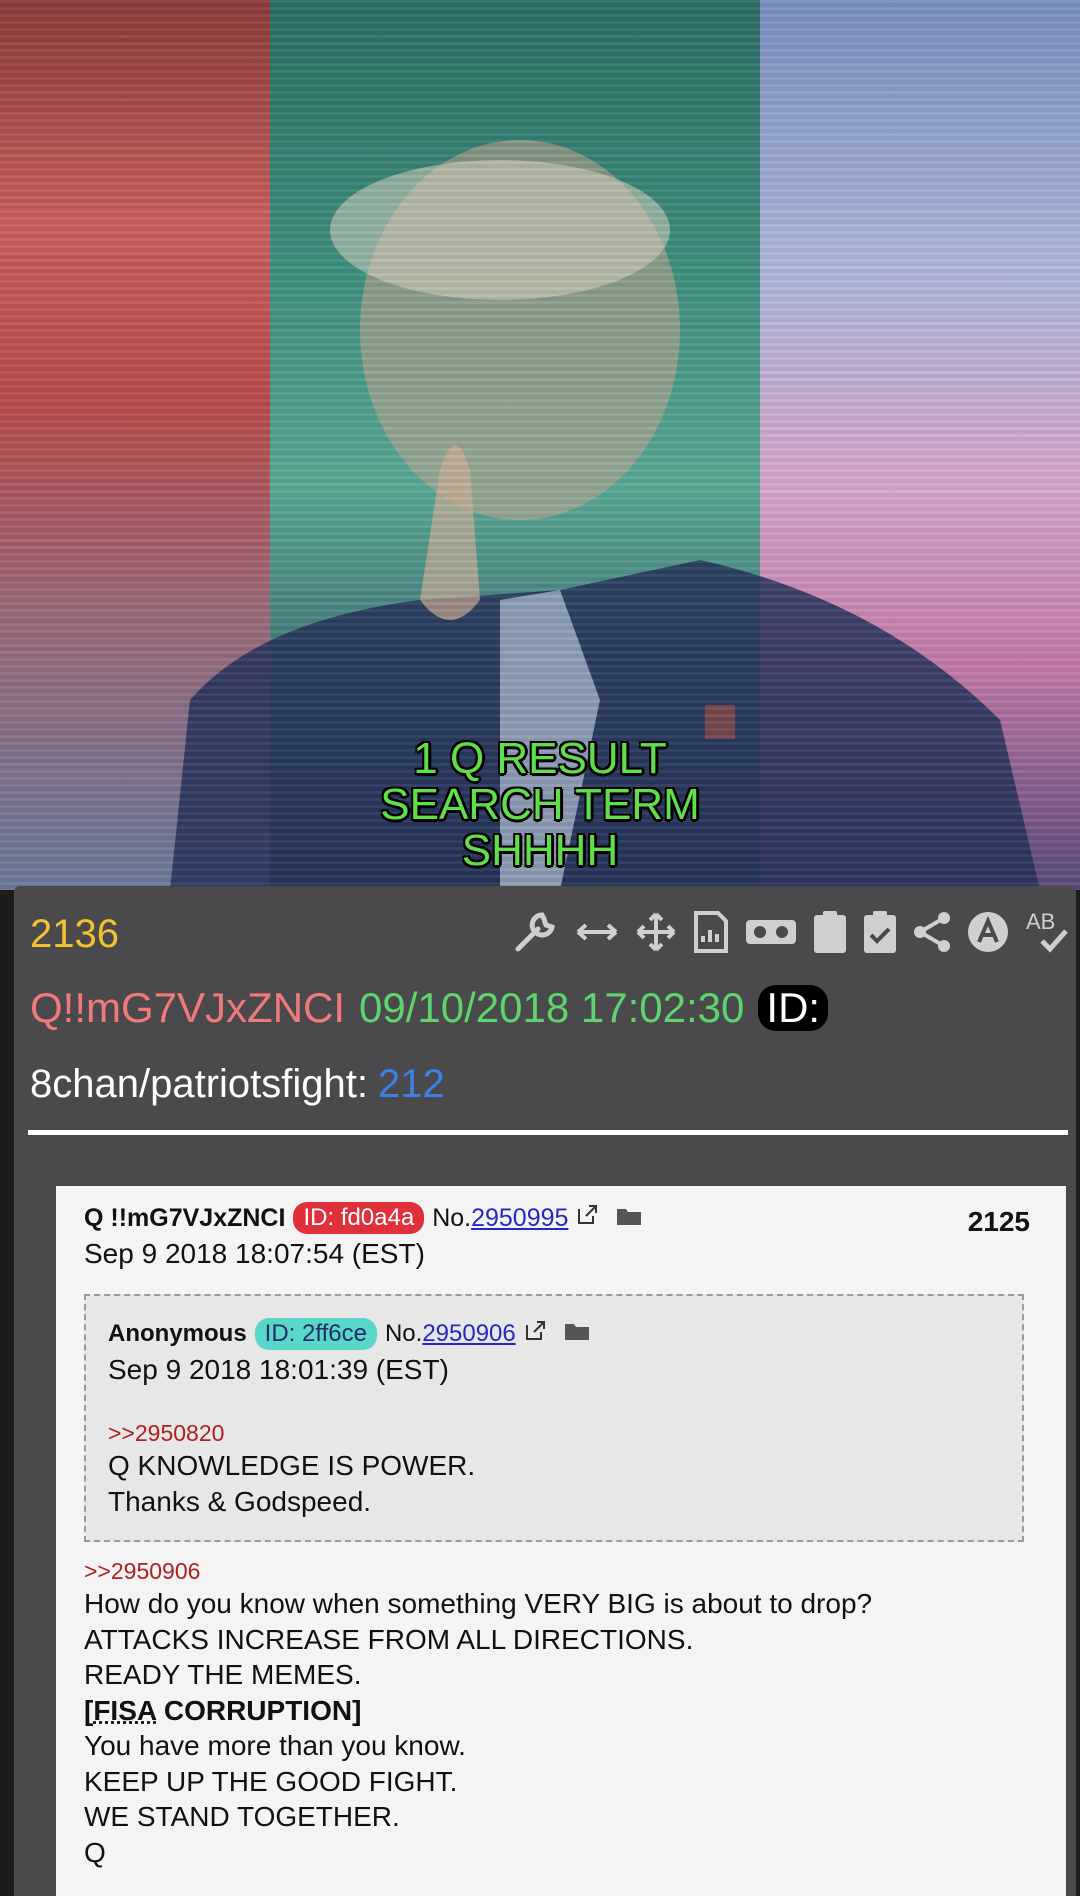 This screenshot has height=1896, width=1080. Describe the element at coordinates (597, 932) in the screenshot. I see `expand-horizontal-icon` at that location.